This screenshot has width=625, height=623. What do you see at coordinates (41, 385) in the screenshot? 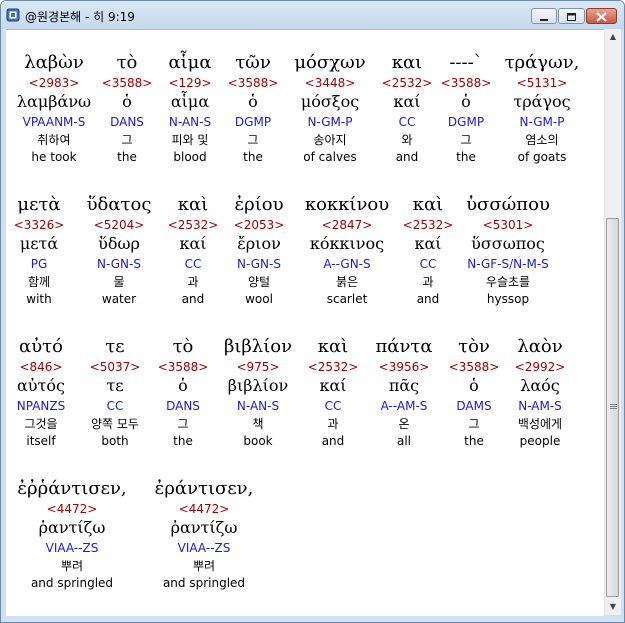
I see `lemma: αὐτός` at bounding box center [41, 385].